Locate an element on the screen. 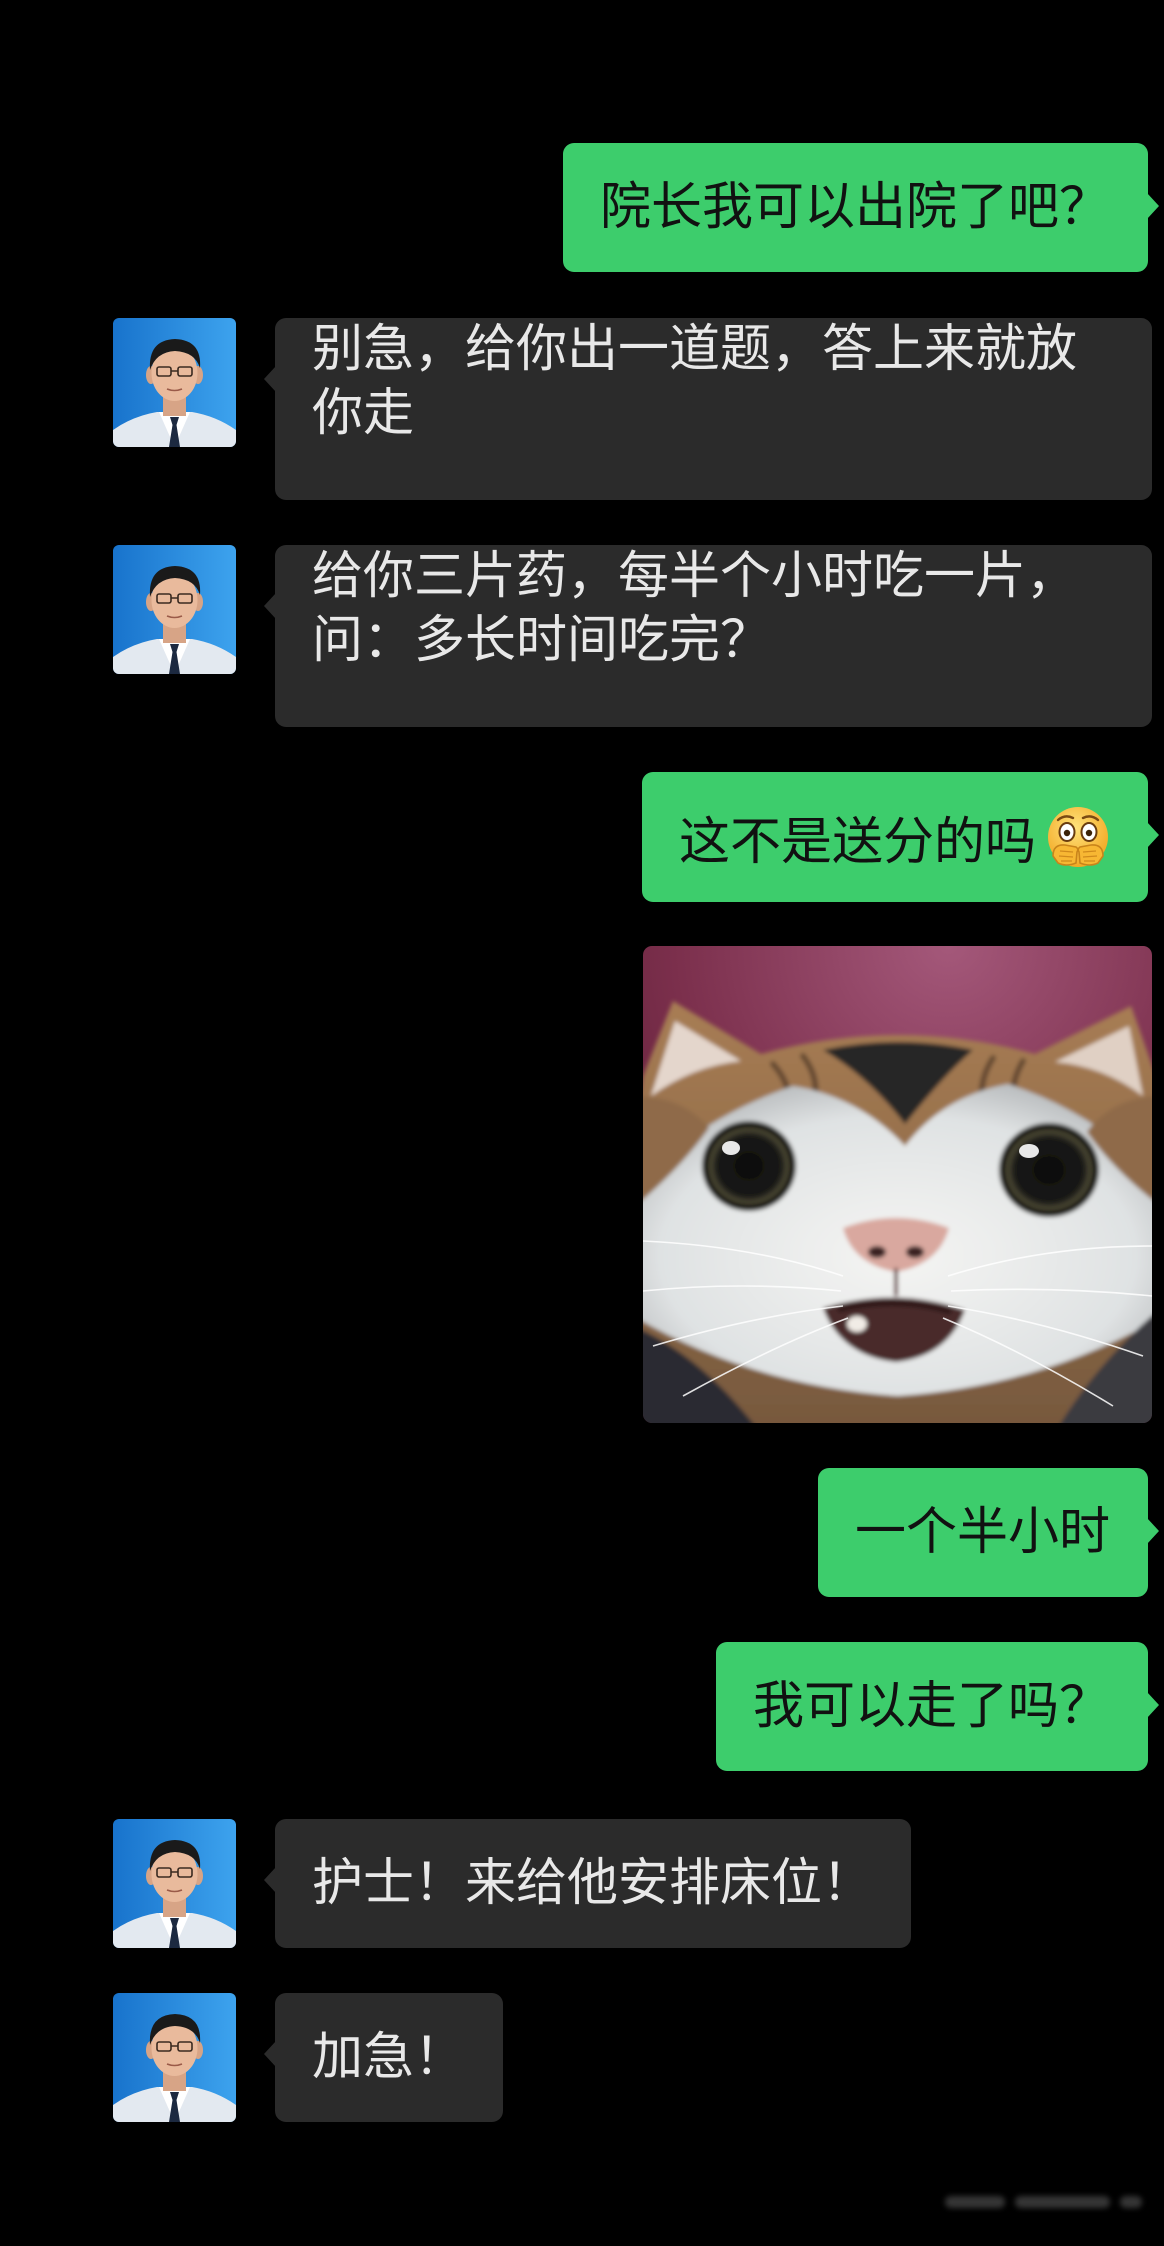 The width and height of the screenshot is (1164, 2246). incoming-message-bubble: 给你三片药，每半个小时吃一片， 问：多长时间吃完？ is located at coordinates (708, 636).